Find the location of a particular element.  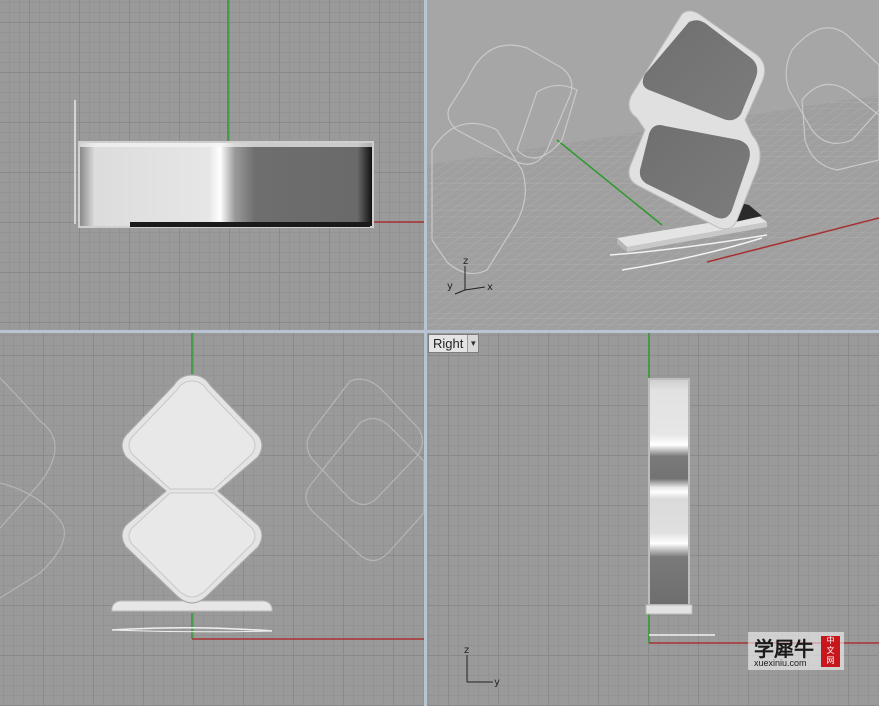

watermark-seal: 中 文 网 is located at coordinates (830, 651).